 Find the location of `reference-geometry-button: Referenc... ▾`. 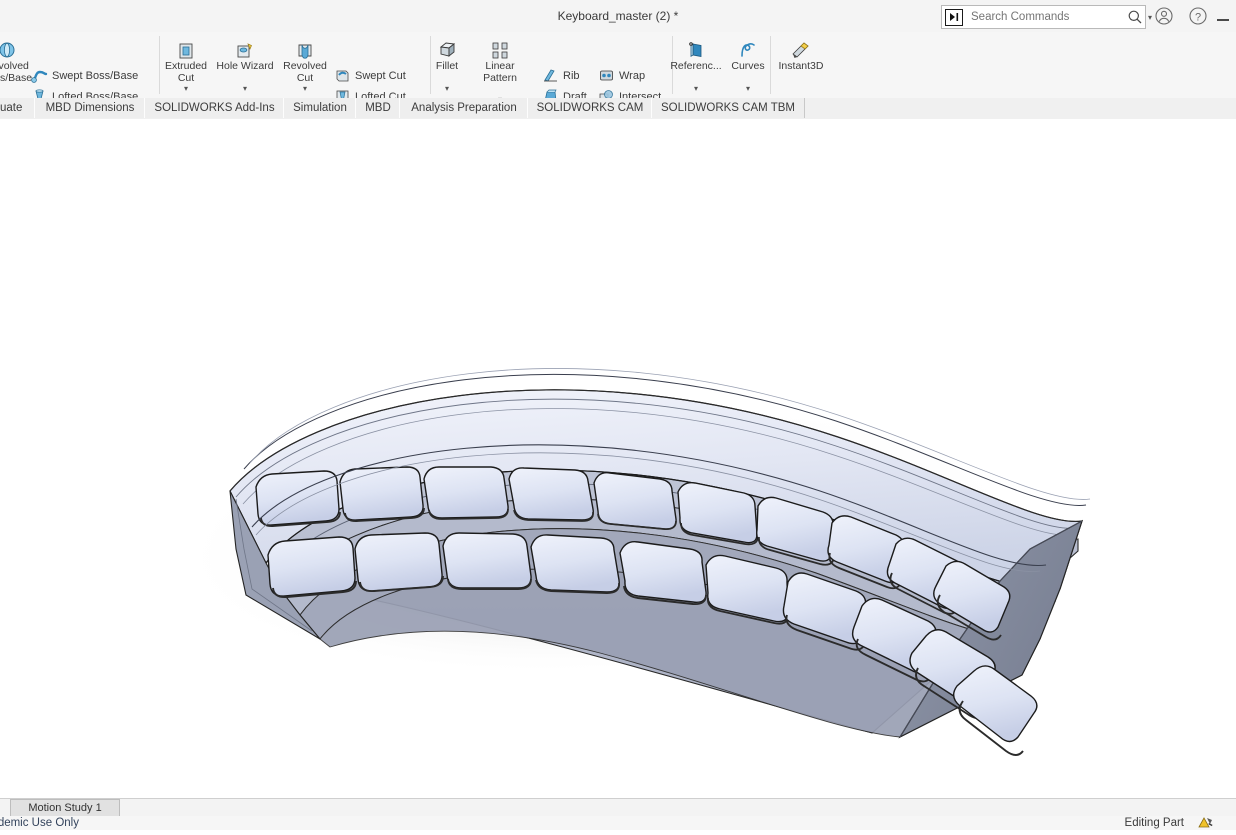

reference-geometry-button: Referenc... ▾ is located at coordinates (696, 63).